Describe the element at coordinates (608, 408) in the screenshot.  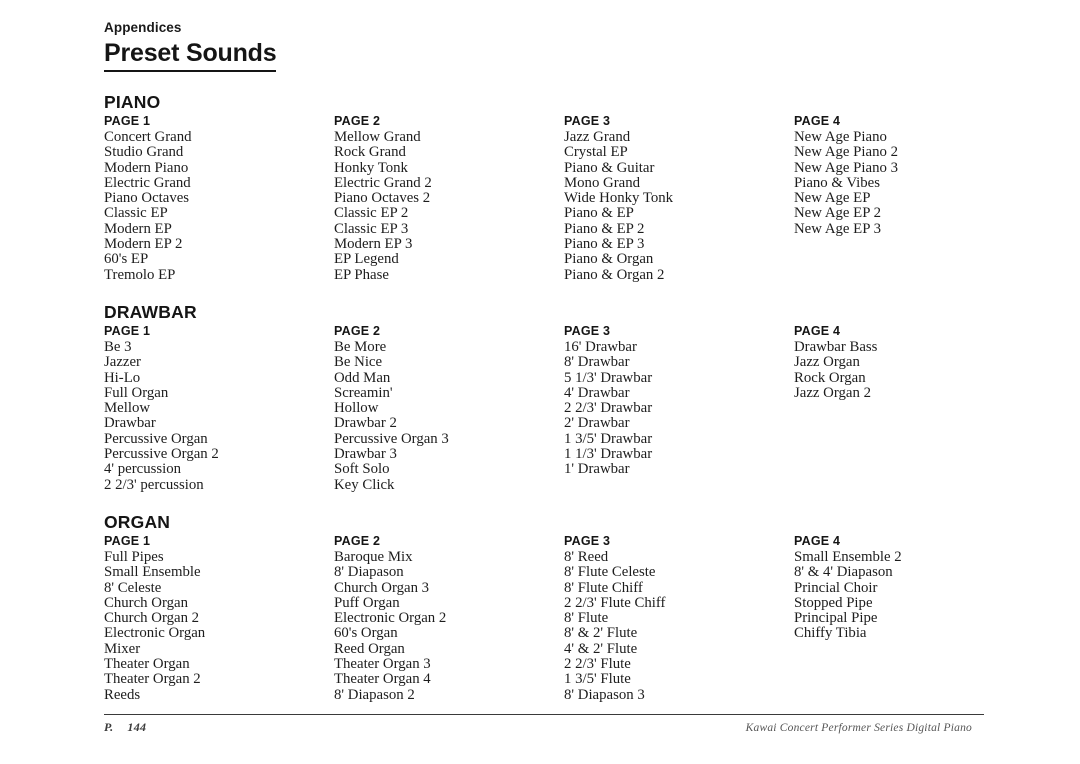
I see `list-item: 2 2/3' Drawbar` at that location.